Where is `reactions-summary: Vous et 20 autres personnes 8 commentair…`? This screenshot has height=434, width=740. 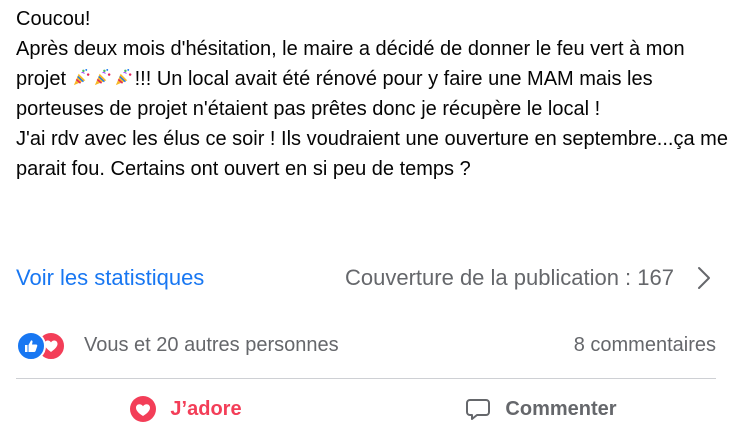
reactions-summary: Vous et 20 autres personnes 8 commentair… is located at coordinates (366, 345).